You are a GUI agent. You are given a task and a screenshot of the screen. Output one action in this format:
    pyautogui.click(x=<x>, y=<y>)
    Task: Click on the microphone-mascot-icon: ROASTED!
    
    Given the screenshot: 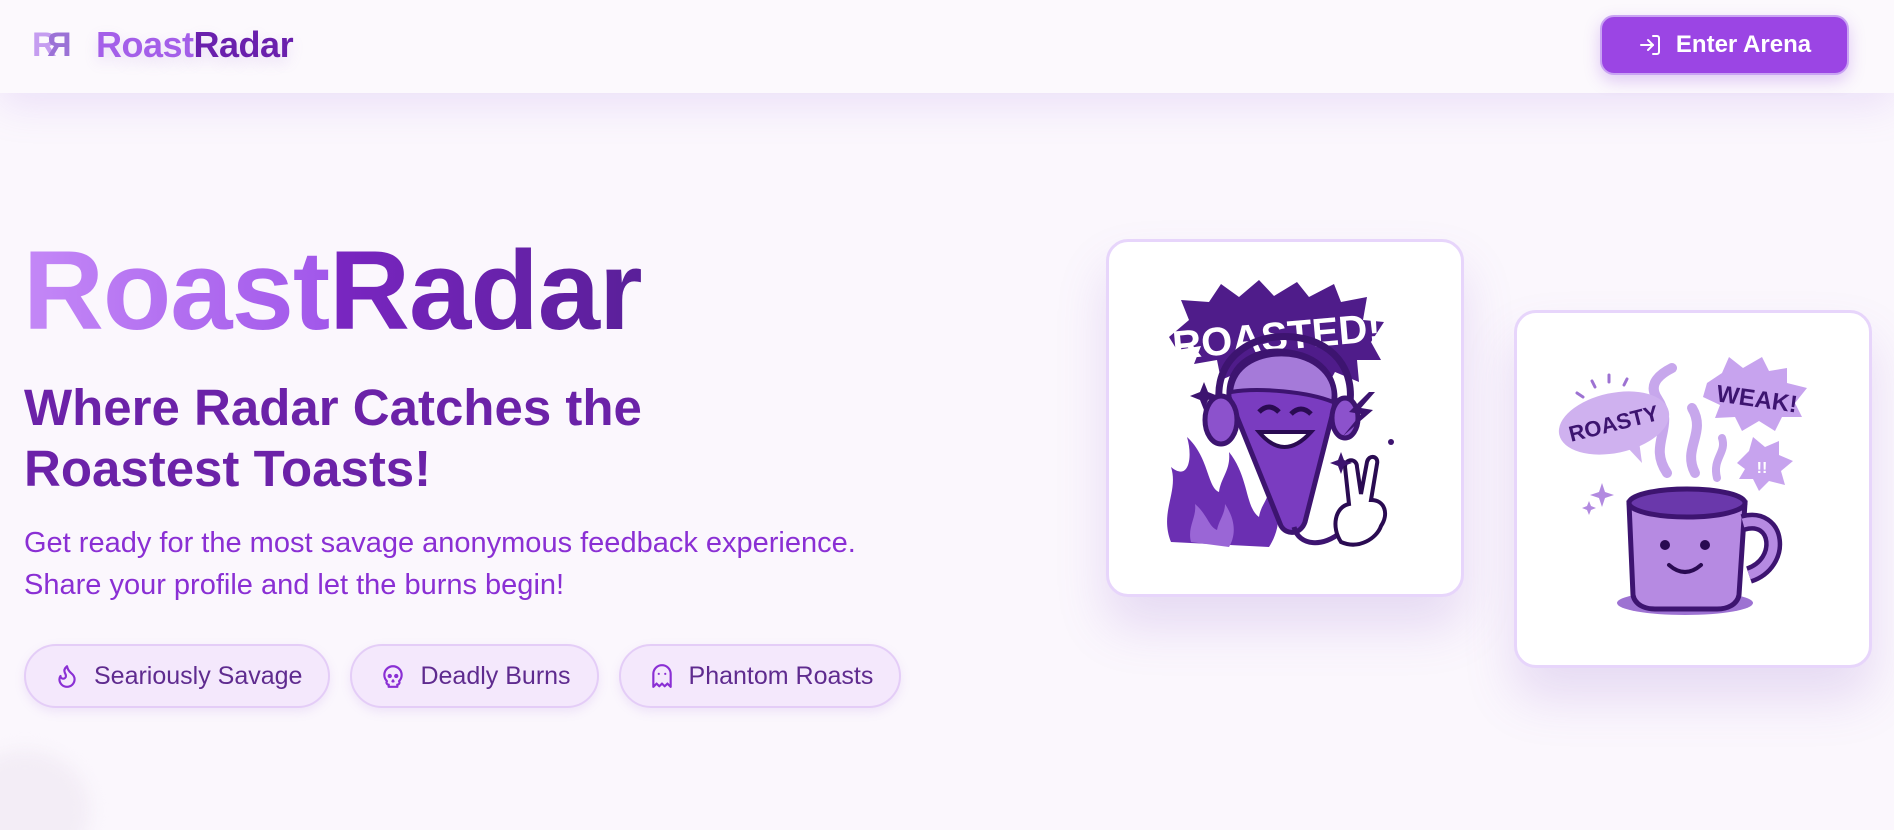 What is the action you would take?
    pyautogui.click(x=1280, y=413)
    